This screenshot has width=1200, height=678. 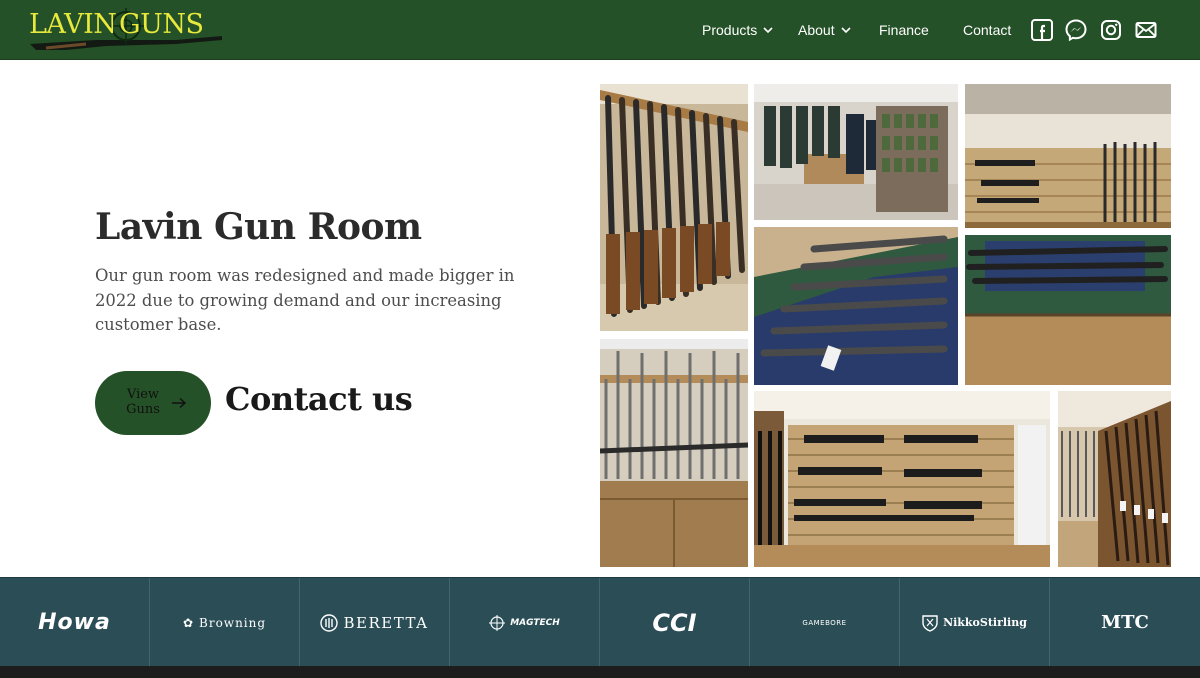 I want to click on brand-magtech: MAGTECH, so click(x=525, y=622).